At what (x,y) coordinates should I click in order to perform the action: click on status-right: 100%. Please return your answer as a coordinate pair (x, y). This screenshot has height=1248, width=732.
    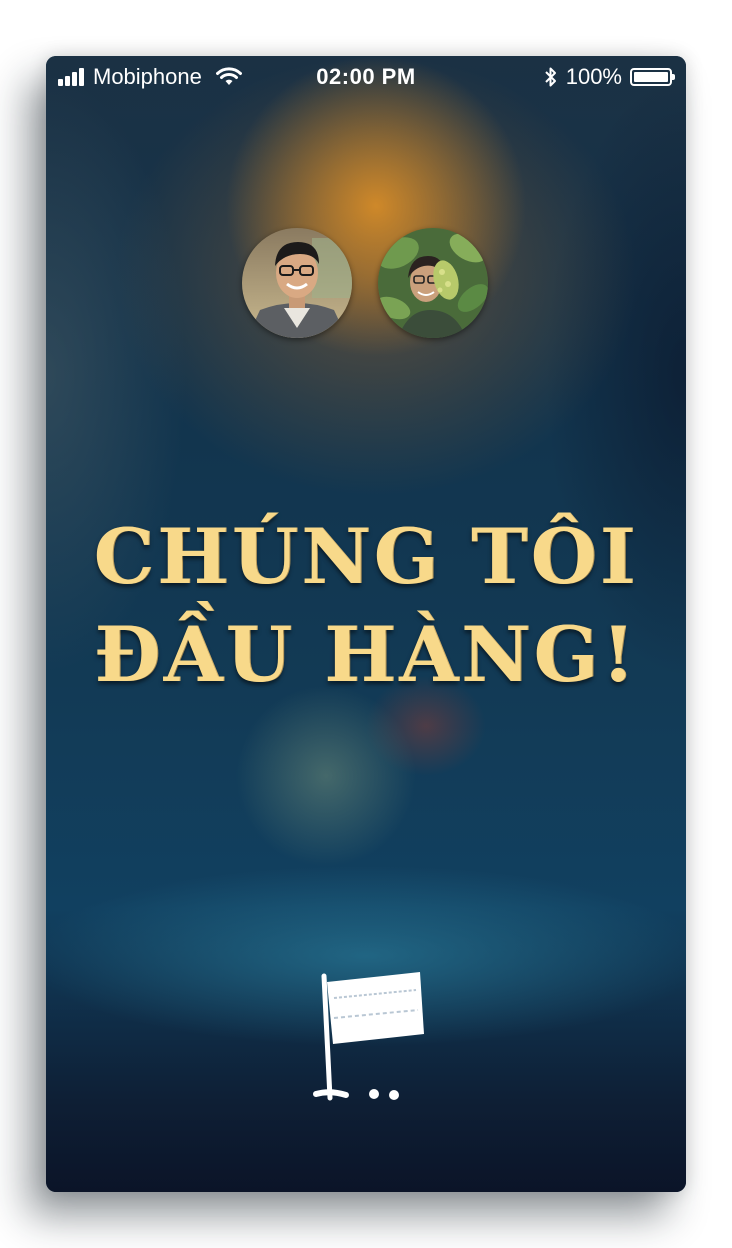
    Looking at the image, I should click on (609, 77).